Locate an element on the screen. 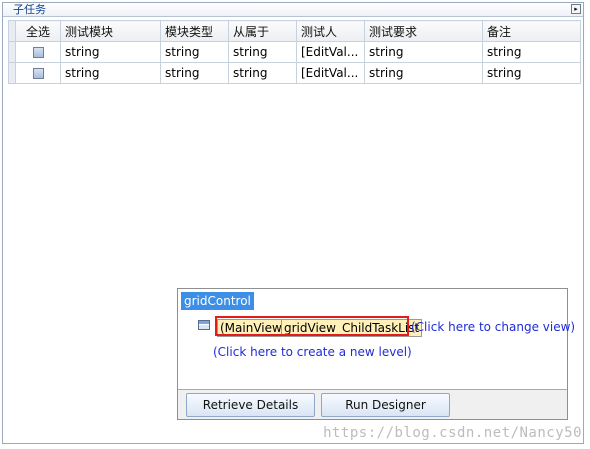 This screenshot has height=449, width=590. column-header-test-requirement: 测试要求 is located at coordinates (423, 31).